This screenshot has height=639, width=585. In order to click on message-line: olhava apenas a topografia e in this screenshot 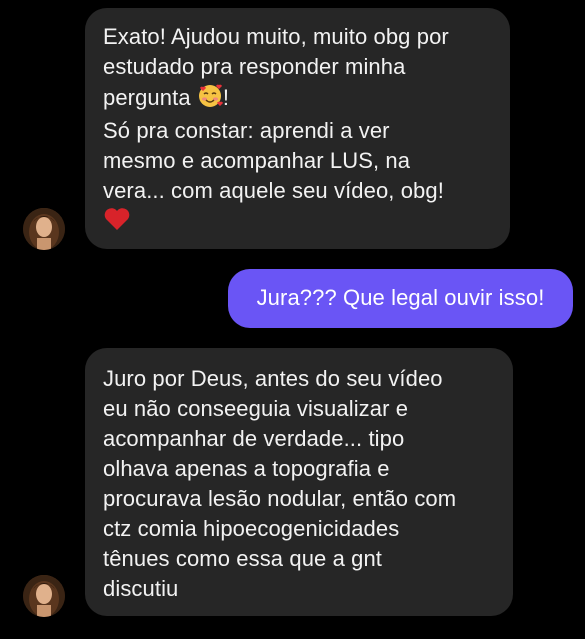, I will do `click(246, 468)`.